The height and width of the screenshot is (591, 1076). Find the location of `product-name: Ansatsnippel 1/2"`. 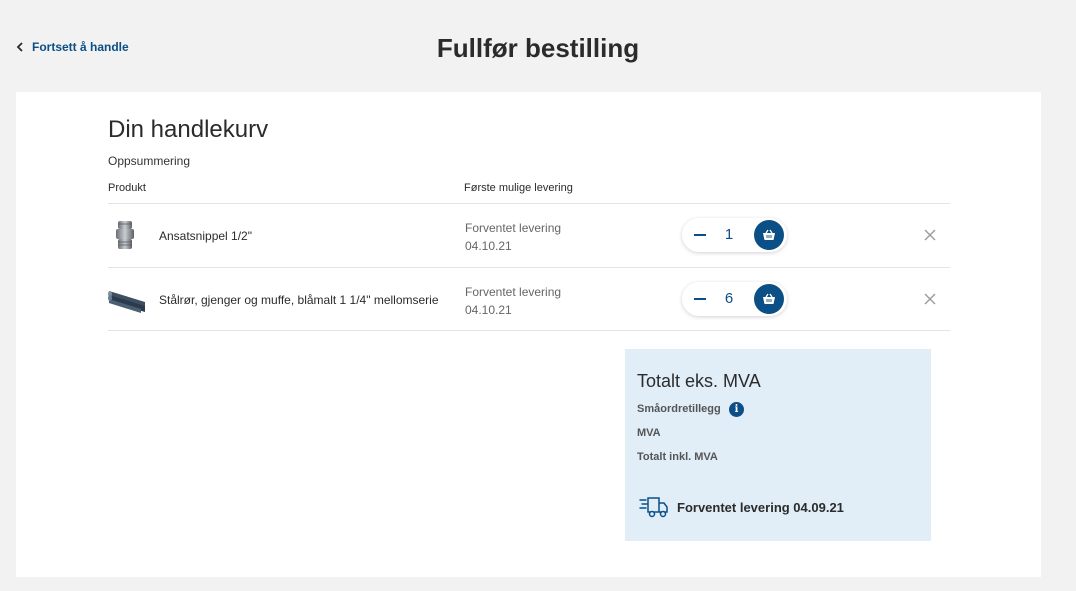

product-name: Ansatsnippel 1/2" is located at coordinates (205, 236).